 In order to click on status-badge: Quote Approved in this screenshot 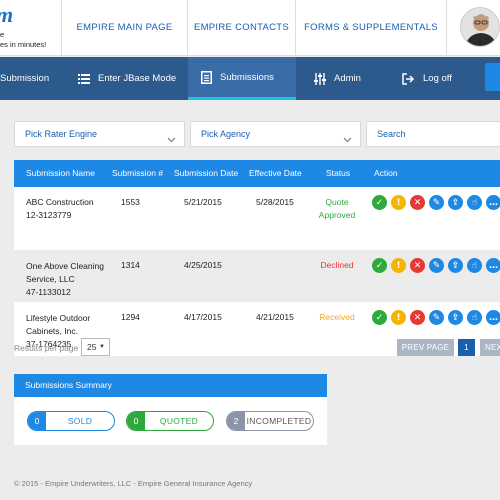, I will do `click(337, 209)`.